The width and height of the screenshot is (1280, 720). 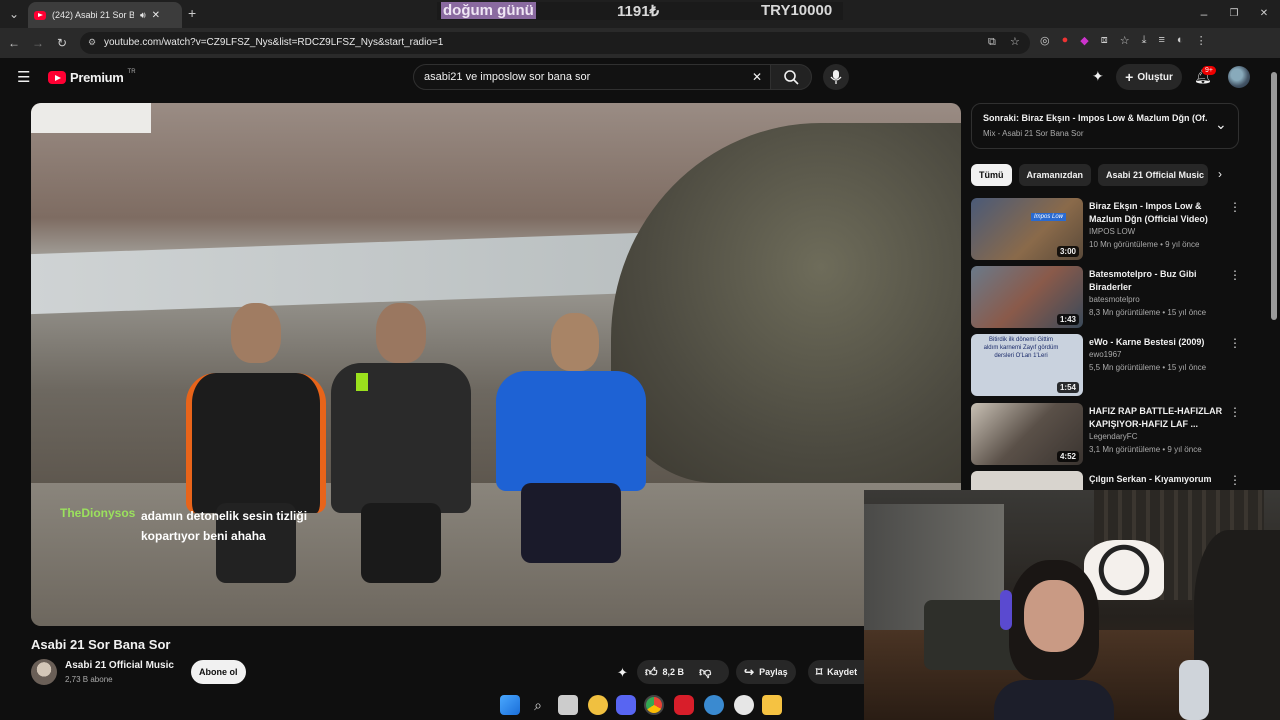 What do you see at coordinates (638, 11) in the screenshot?
I see `overlay-text-amount: 1191₺` at bounding box center [638, 11].